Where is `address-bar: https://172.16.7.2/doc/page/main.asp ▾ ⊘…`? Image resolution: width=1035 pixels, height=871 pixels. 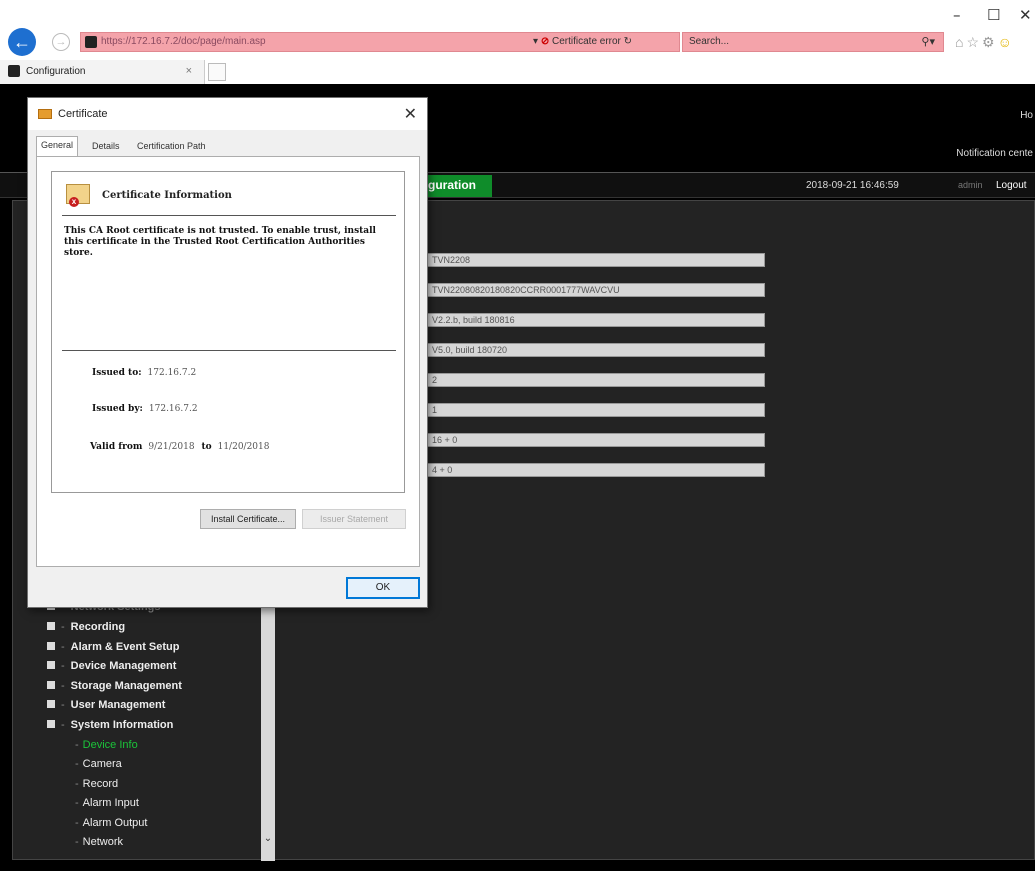
address-bar: https://172.16.7.2/doc/page/main.asp ▾ ⊘… is located at coordinates (380, 42).